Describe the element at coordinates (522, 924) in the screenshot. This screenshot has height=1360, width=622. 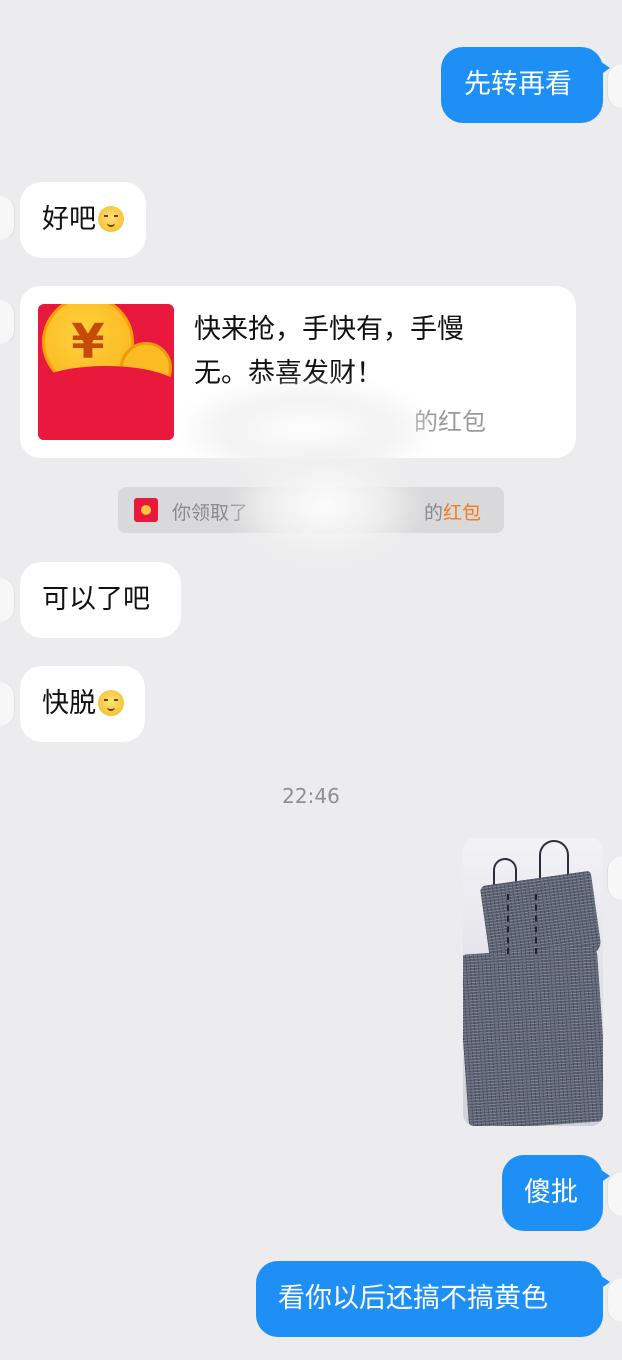
I see `lacing` at that location.